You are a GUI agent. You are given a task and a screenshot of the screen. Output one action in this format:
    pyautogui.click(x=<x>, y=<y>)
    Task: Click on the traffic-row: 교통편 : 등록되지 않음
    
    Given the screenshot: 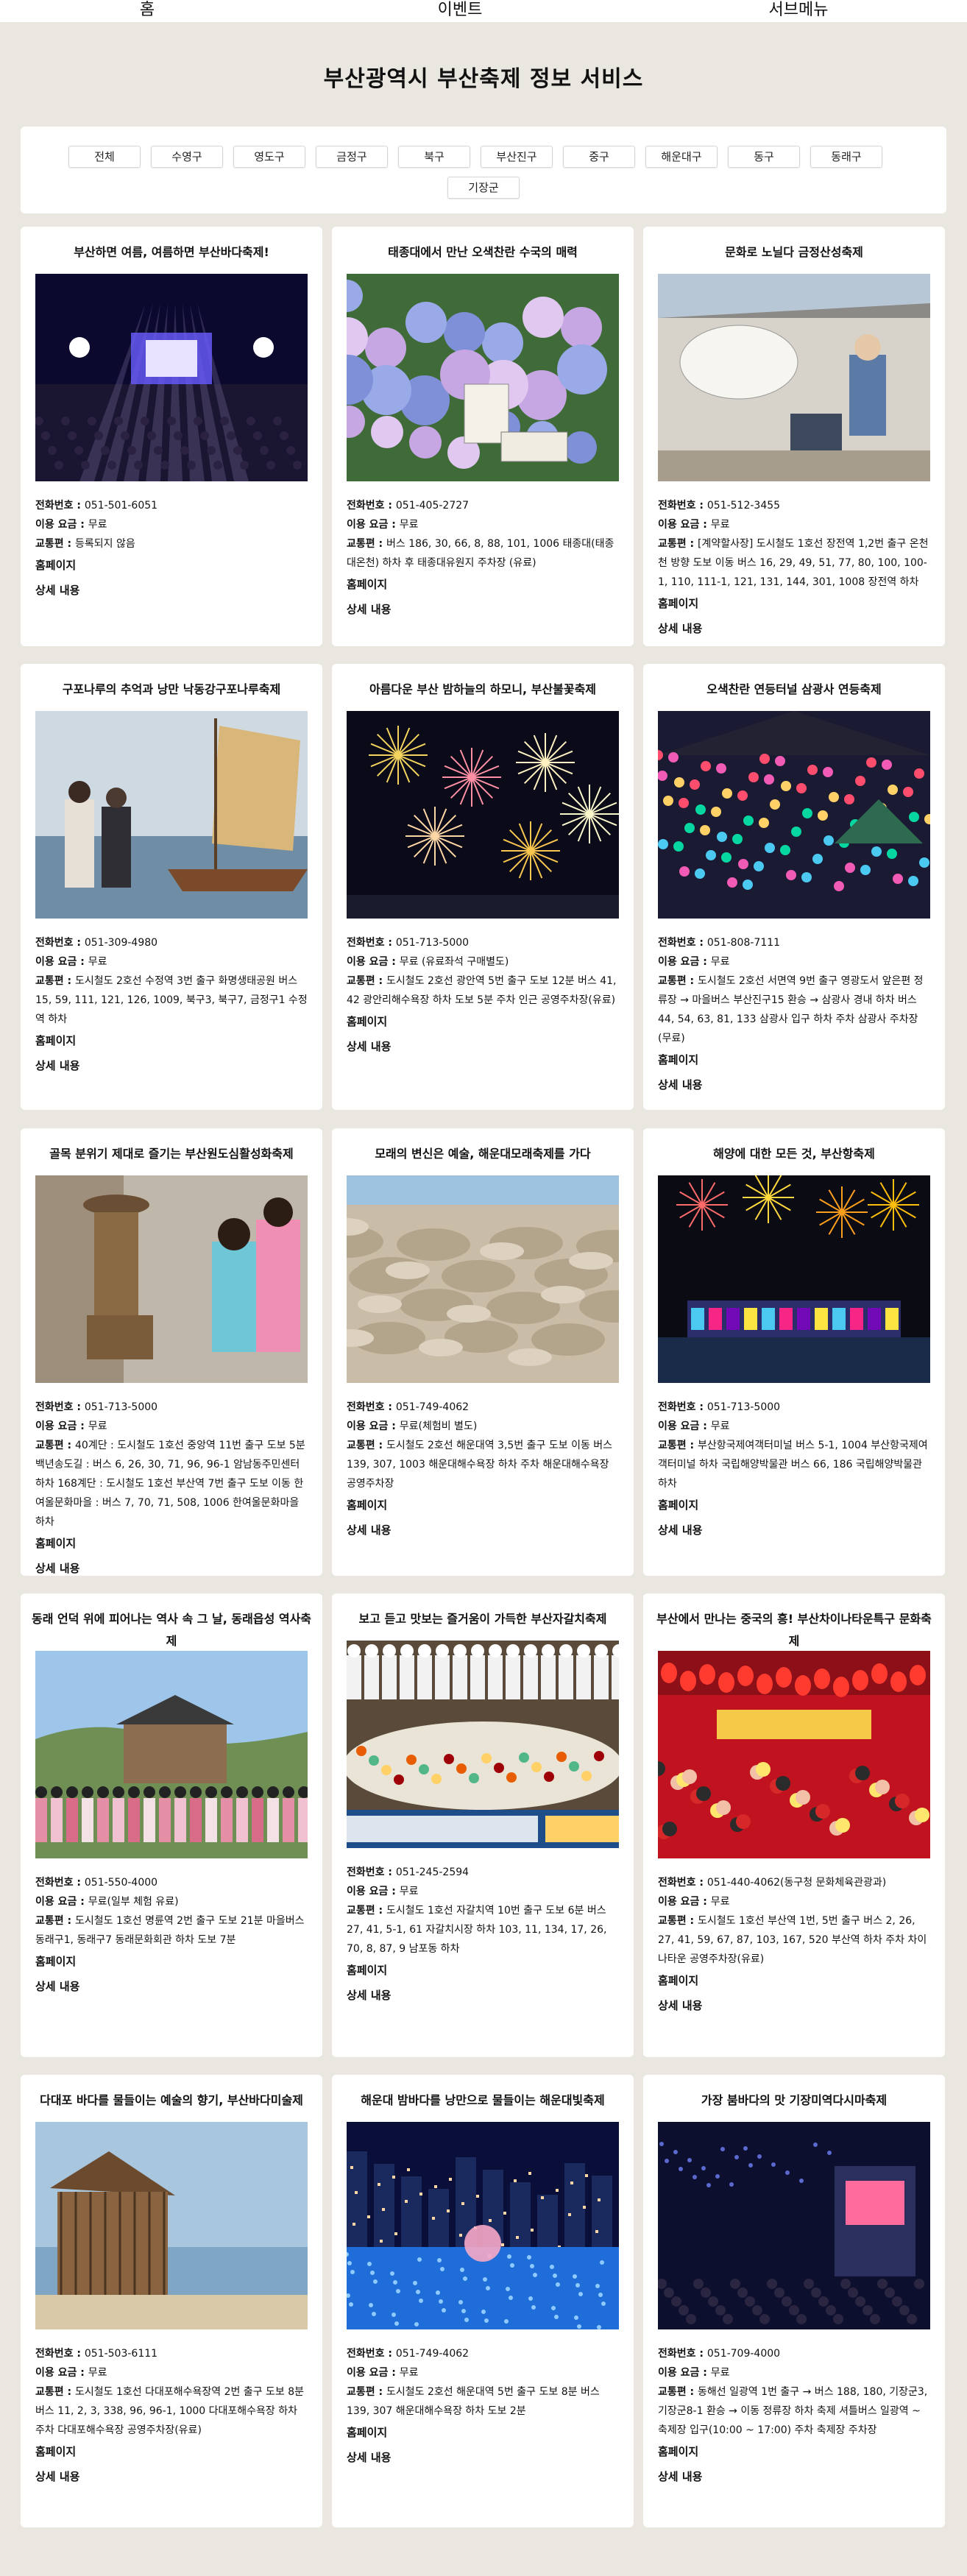 What is the action you would take?
    pyautogui.click(x=171, y=543)
    